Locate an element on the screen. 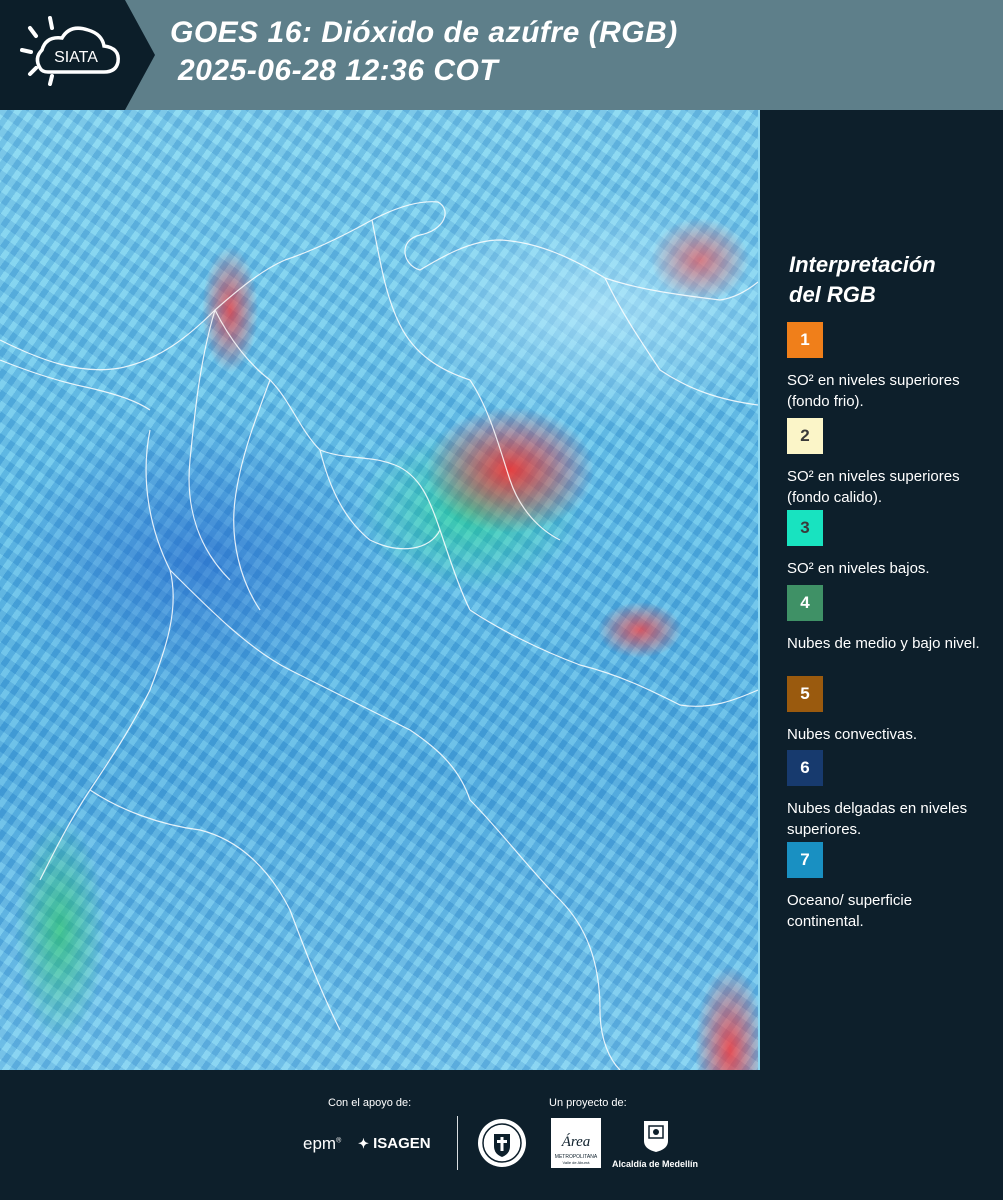  alcaldia-crest-icon is located at coordinates (656, 1138).